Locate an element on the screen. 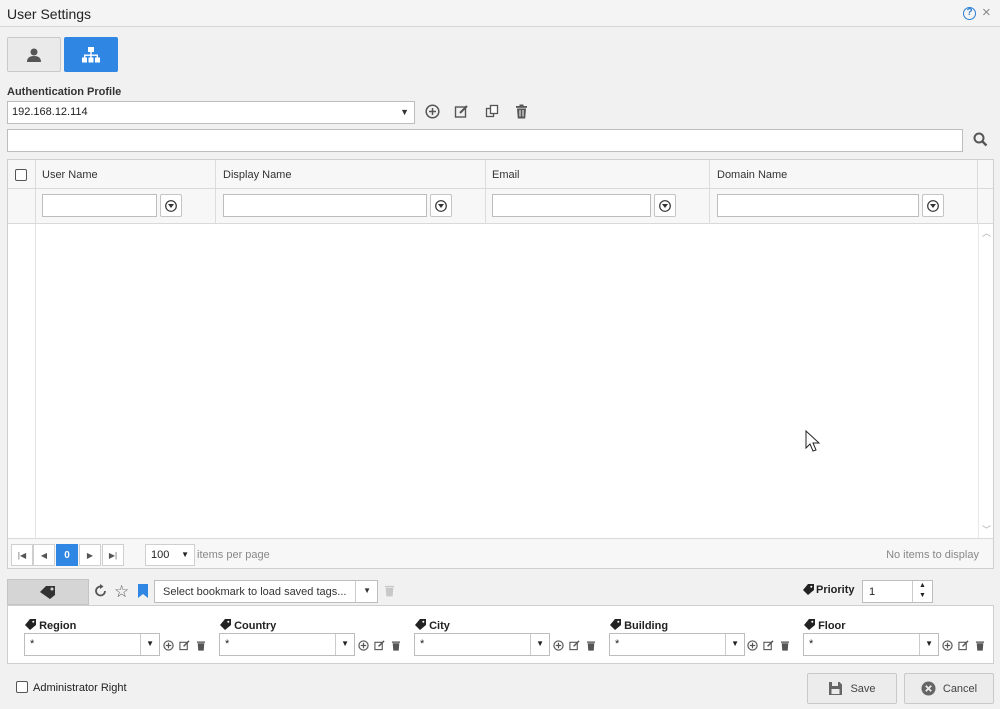 The image size is (1000, 709). hierarchy-mode-button is located at coordinates (91, 54).